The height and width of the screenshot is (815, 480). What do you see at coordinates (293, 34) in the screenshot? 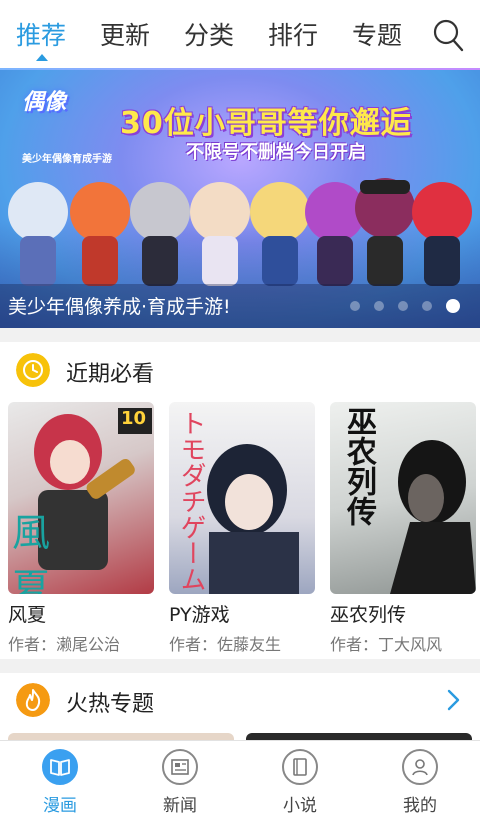
I see `tab-ranking: 排行` at bounding box center [293, 34].